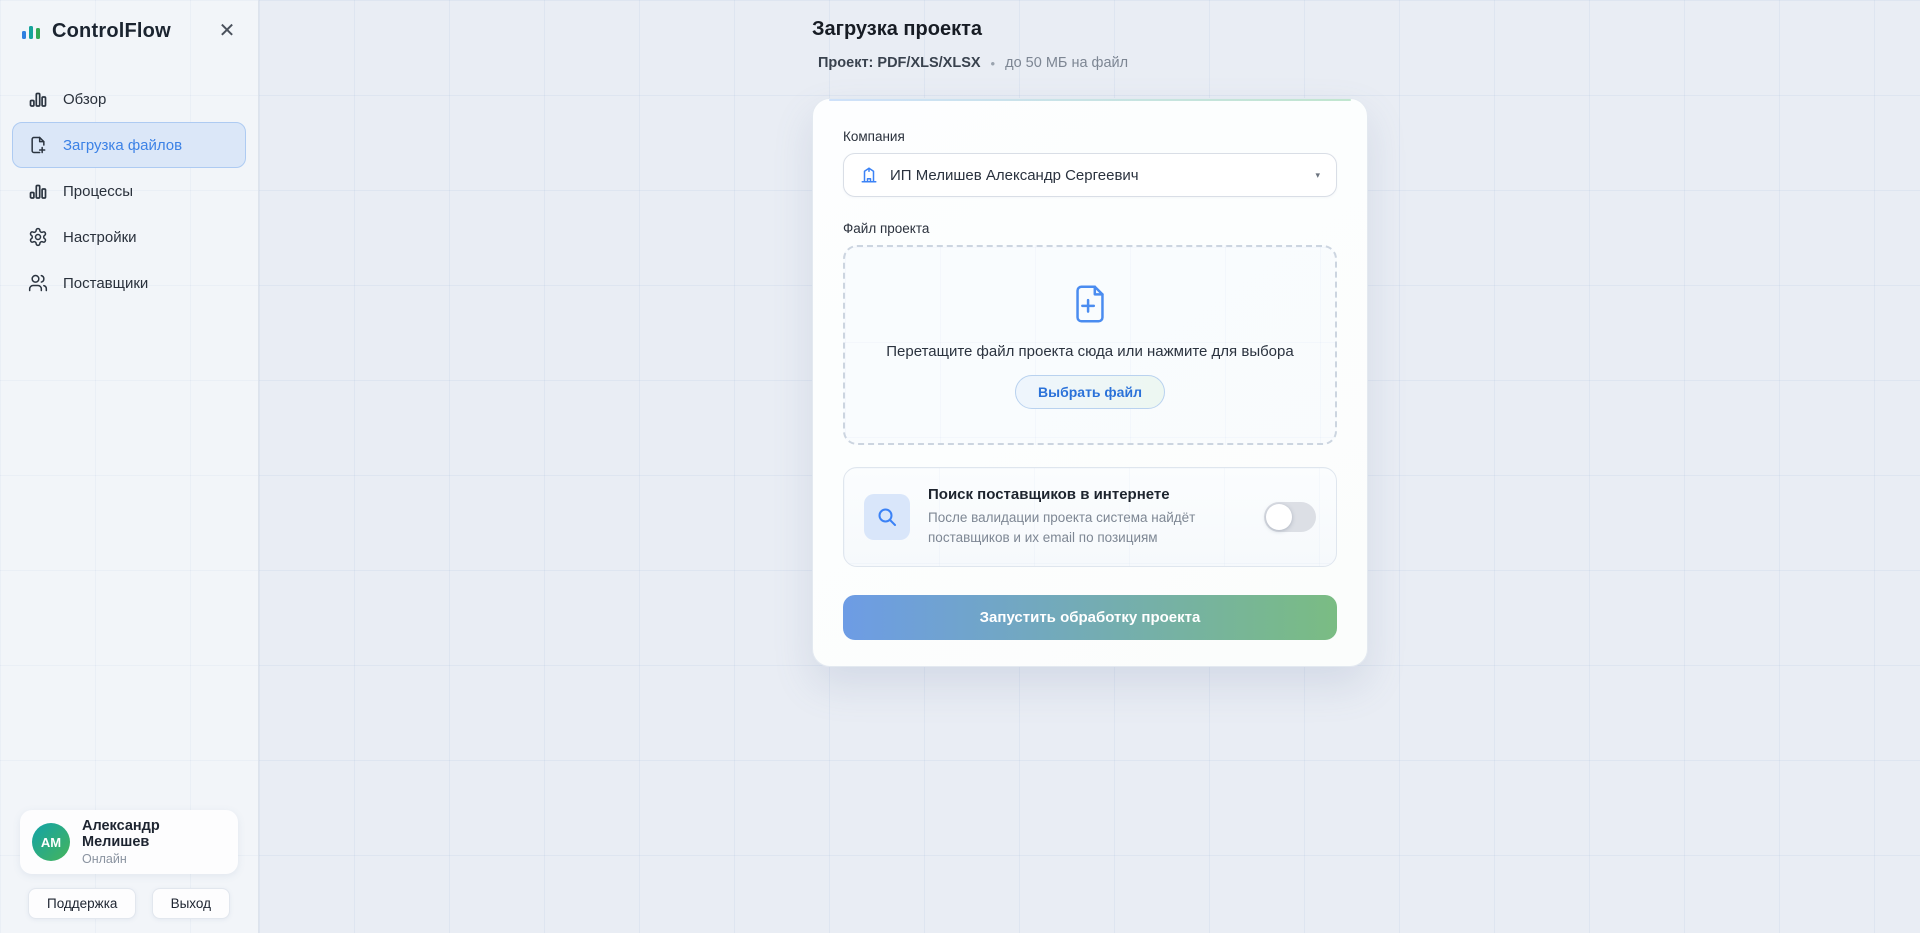 This screenshot has height=933, width=1920. I want to click on close-sidebar-button: ✕, so click(227, 31).